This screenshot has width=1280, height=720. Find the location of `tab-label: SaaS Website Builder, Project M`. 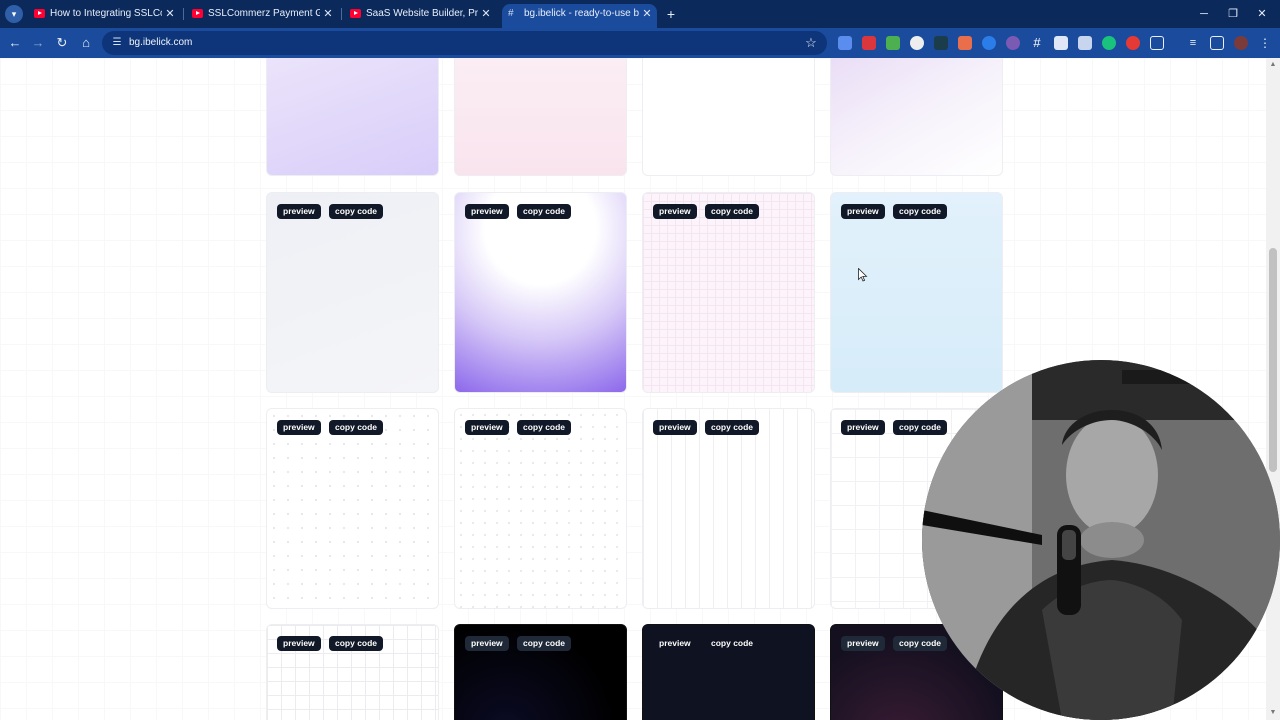

tab-label: SaaS Website Builder, Project M is located at coordinates (422, 13).